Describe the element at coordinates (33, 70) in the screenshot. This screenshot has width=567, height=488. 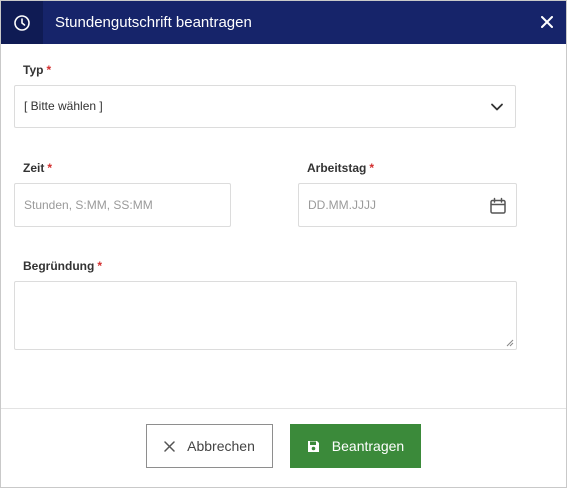
I see `type-label-text: Typ` at that location.